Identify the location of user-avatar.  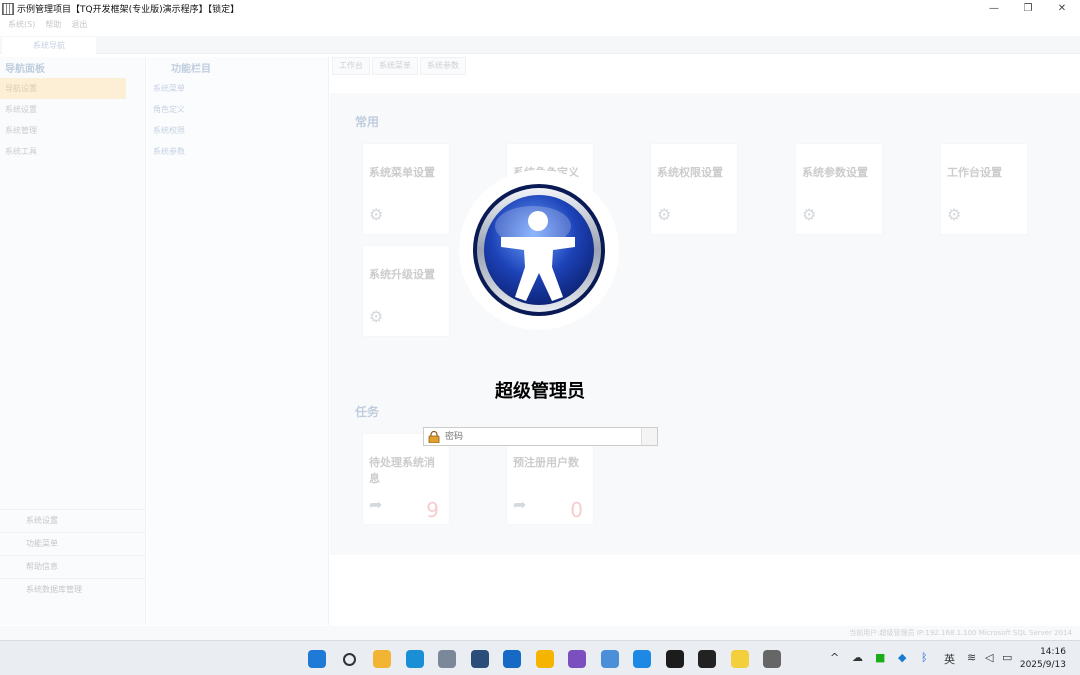
(539, 250).